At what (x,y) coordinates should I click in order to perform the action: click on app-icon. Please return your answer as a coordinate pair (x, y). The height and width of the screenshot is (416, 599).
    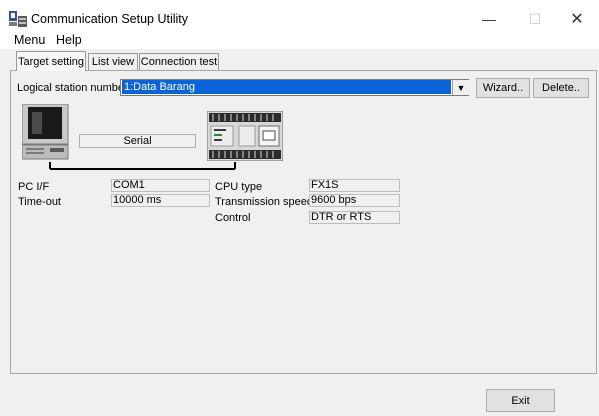
    Looking at the image, I should click on (18, 19).